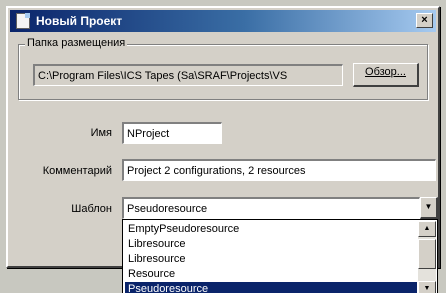 This screenshot has height=293, width=446. I want to click on chevron-down-icon: ▼, so click(429, 208).